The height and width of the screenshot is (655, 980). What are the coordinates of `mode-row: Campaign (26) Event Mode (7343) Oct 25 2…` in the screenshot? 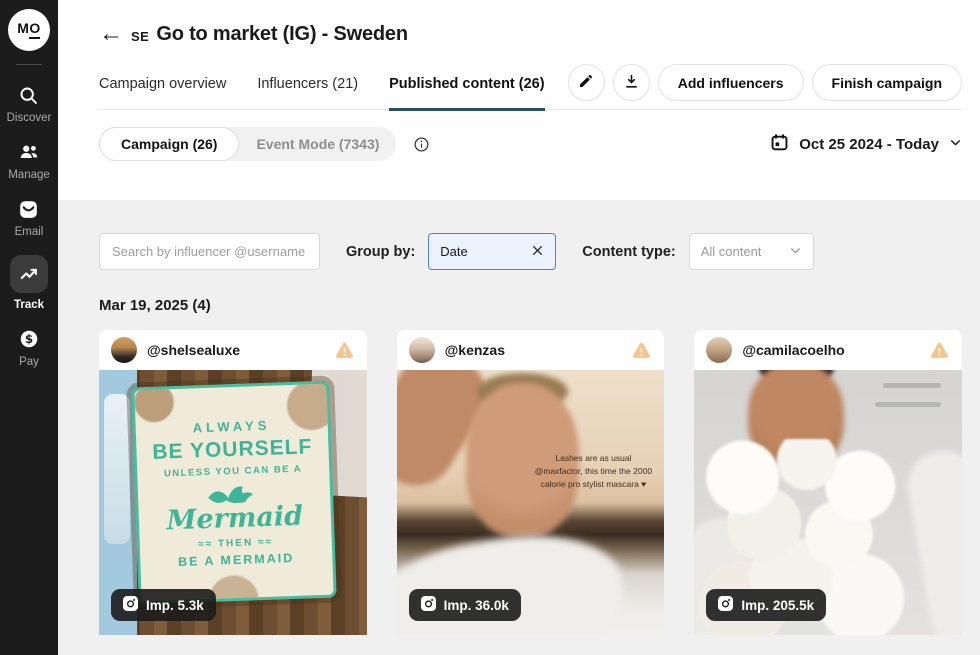 It's located at (530, 144).